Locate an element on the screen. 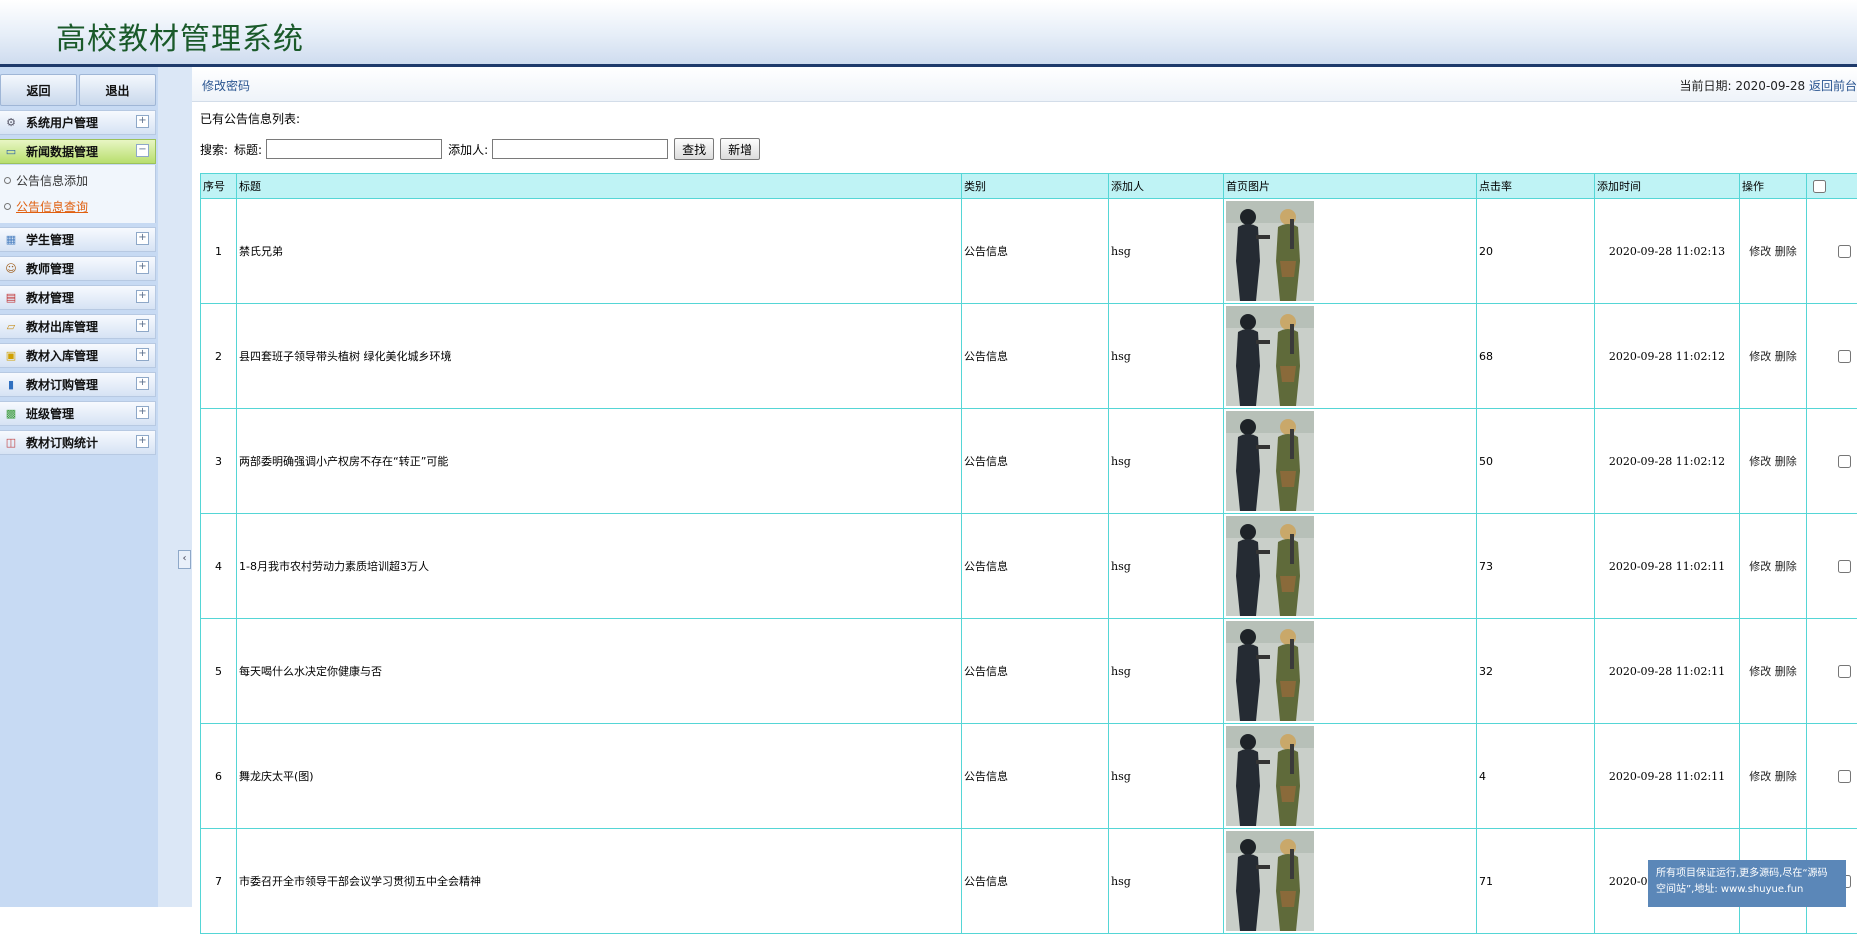 The image size is (1857, 934). sidebar-item-label: 教材出库管理 is located at coordinates (62, 326).